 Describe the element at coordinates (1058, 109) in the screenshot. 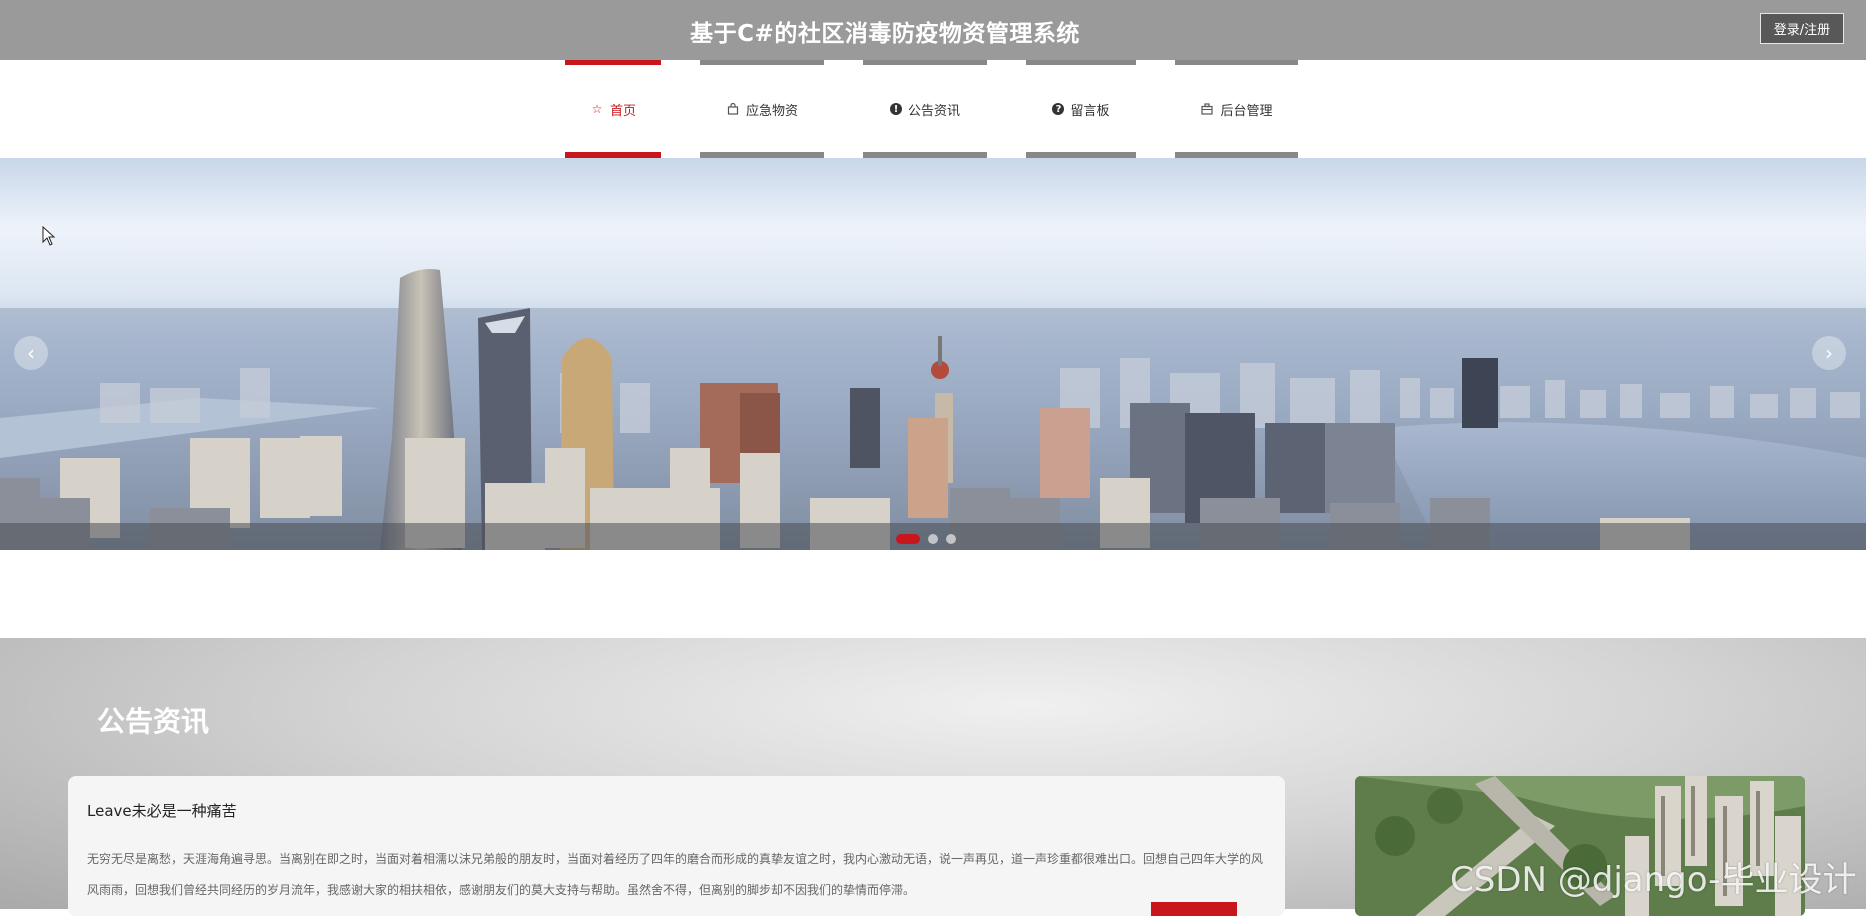

I see `question-circle-icon: ?` at that location.